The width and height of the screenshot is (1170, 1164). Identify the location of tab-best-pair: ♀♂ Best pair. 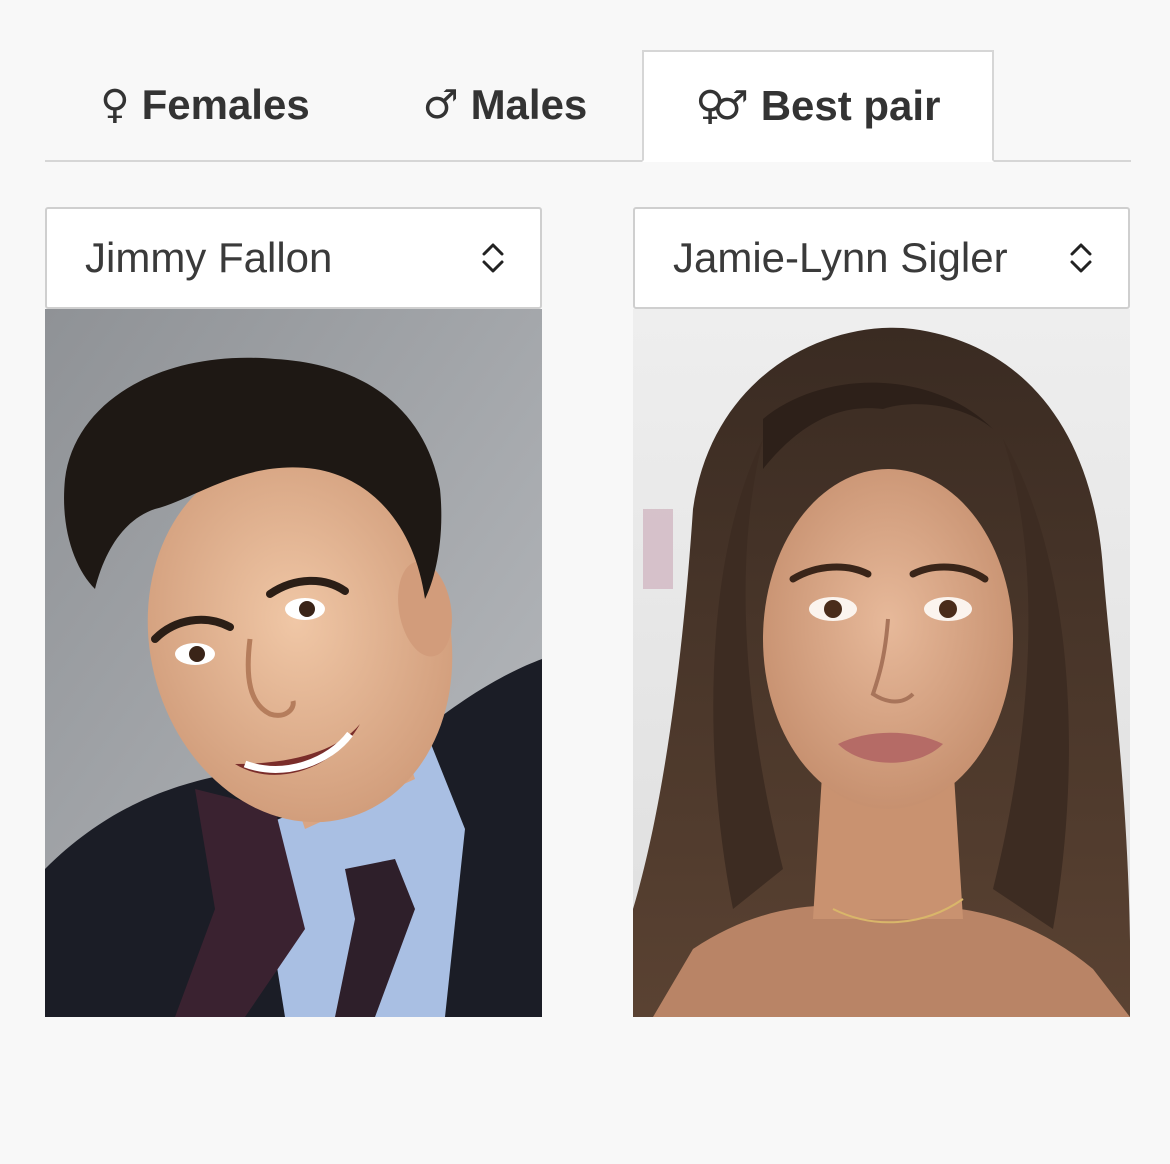
(818, 106).